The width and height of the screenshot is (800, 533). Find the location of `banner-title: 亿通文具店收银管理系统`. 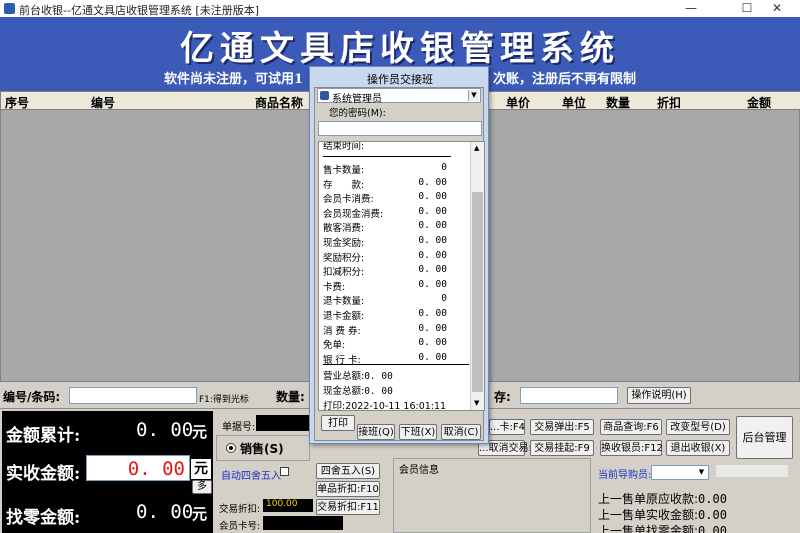

banner-title: 亿通文具店收银管理系统 is located at coordinates (400, 49).